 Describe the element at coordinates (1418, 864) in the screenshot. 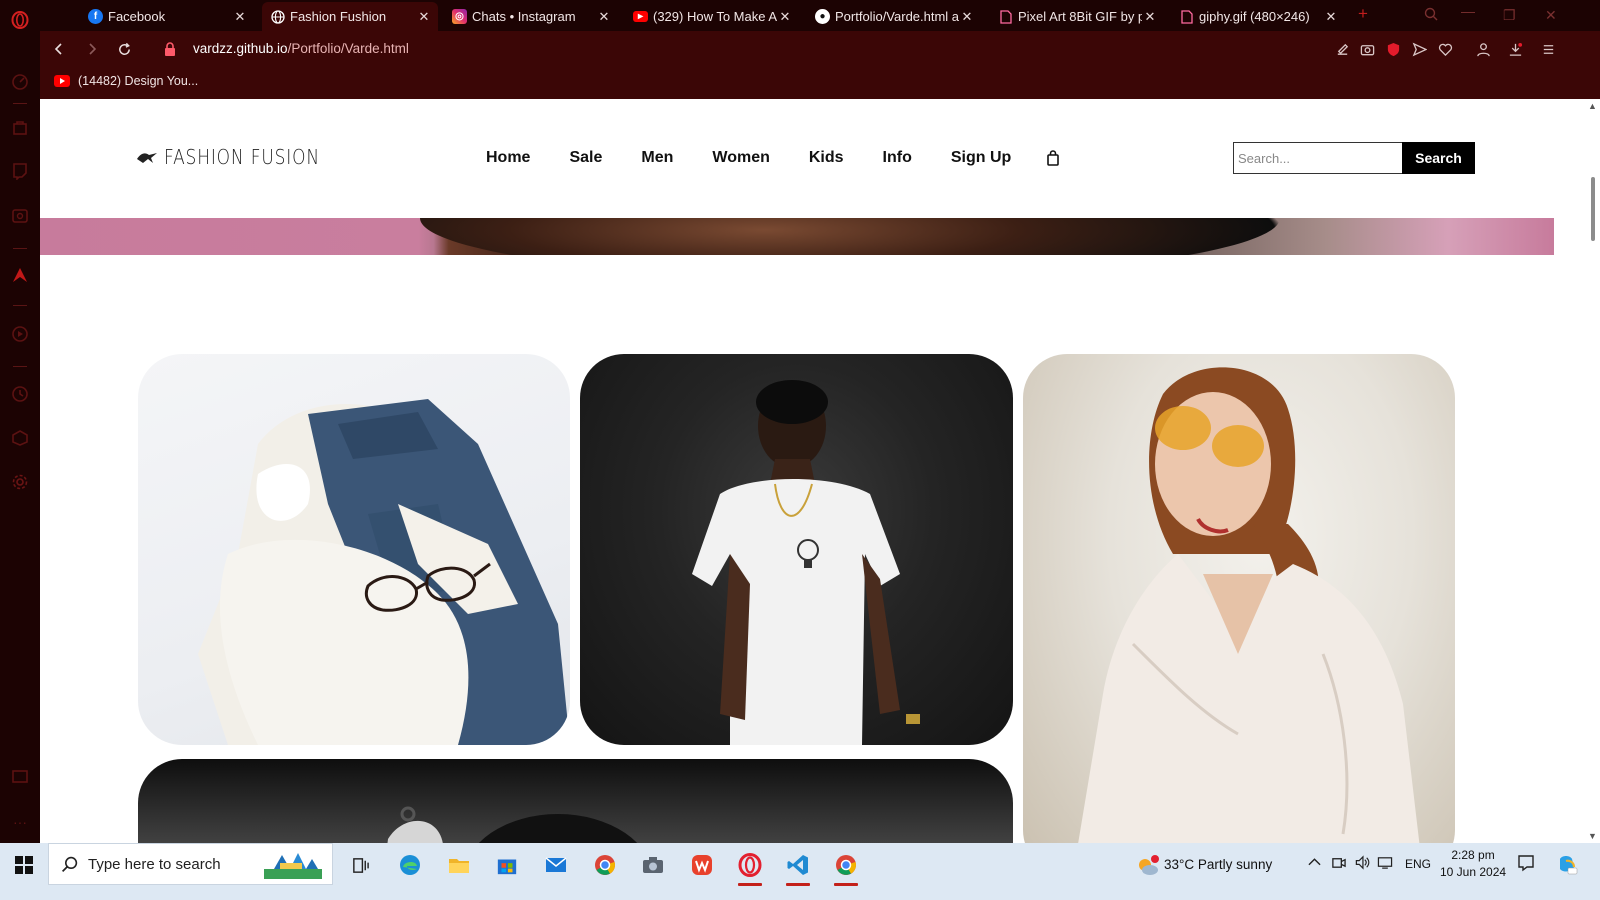

I see `language-indicator: ENG` at that location.